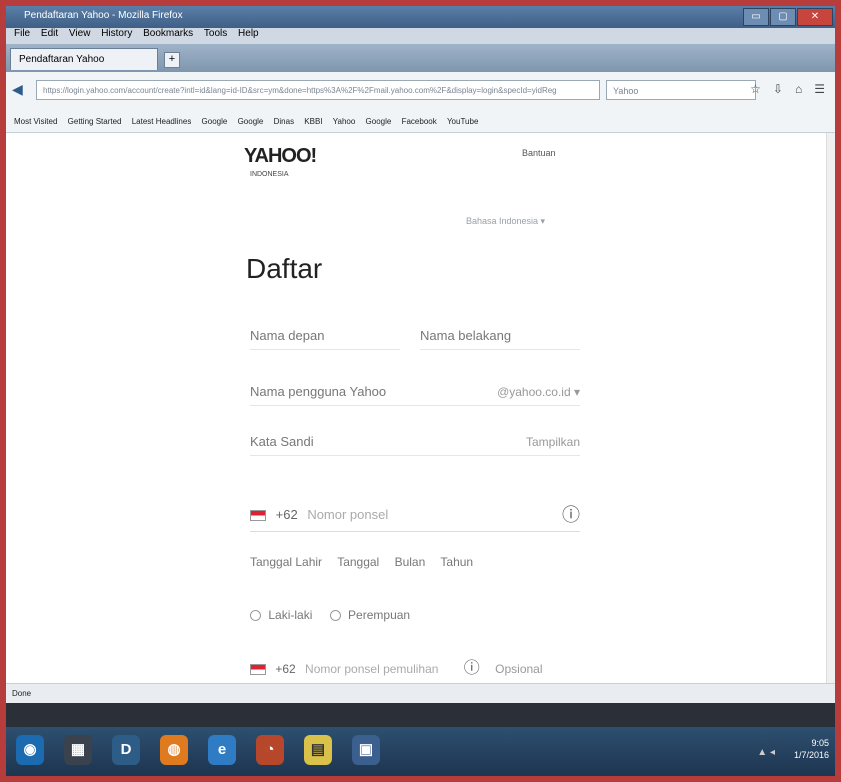 This screenshot has width=841, height=782. Describe the element at coordinates (215, 33) in the screenshot. I see `menu-tools: Tools` at that location.